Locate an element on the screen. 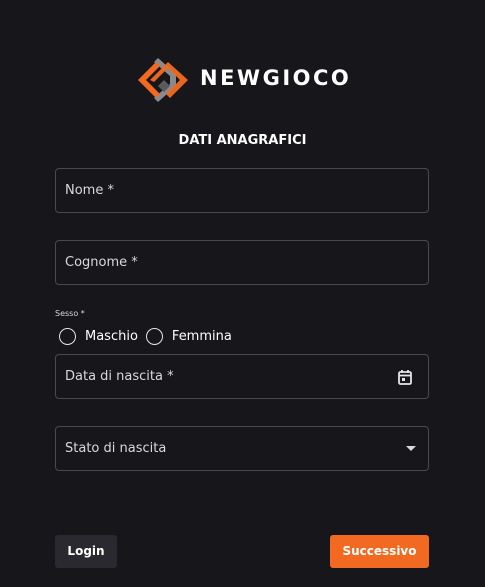 This screenshot has height=587, width=485. radio-maschio: Maschio is located at coordinates (98, 336).